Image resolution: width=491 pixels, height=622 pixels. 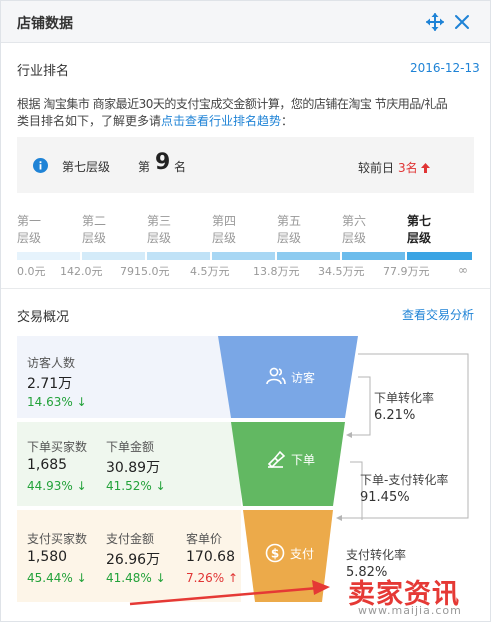 What do you see at coordinates (404, 398) in the screenshot?
I see `order-conversion-label: 下单转化率` at bounding box center [404, 398].